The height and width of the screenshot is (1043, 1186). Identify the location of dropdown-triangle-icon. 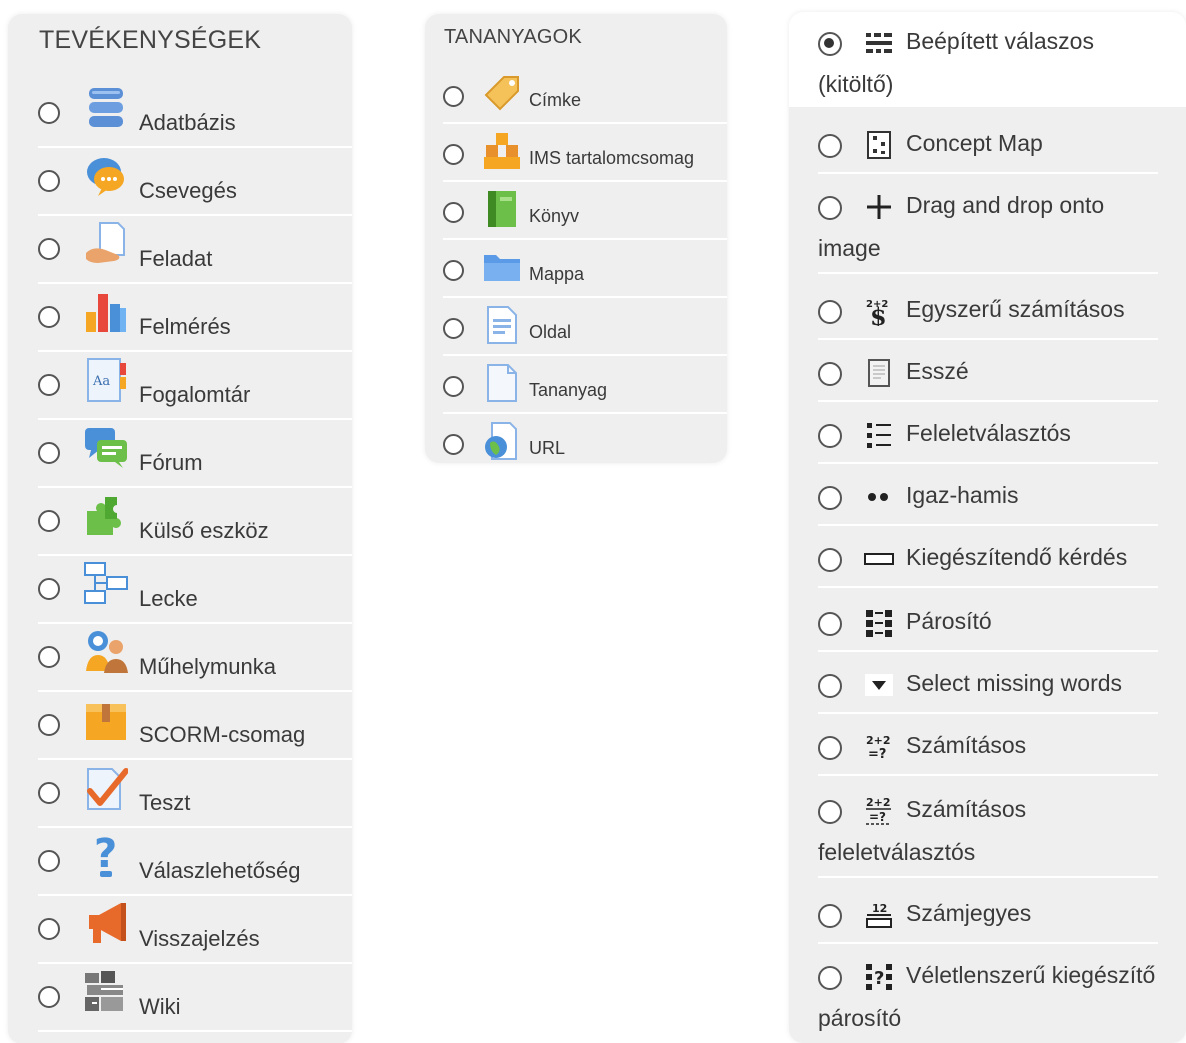
(879, 685).